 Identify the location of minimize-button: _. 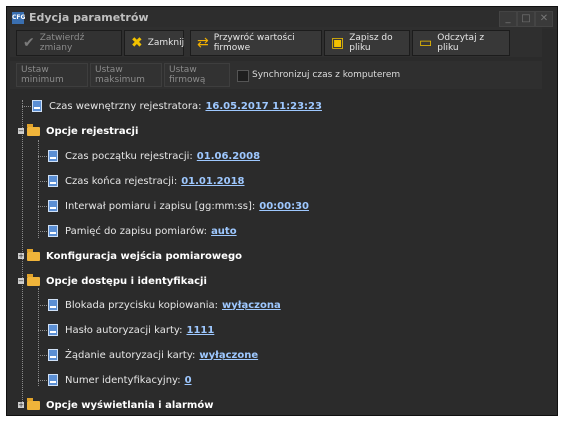
(508, 19).